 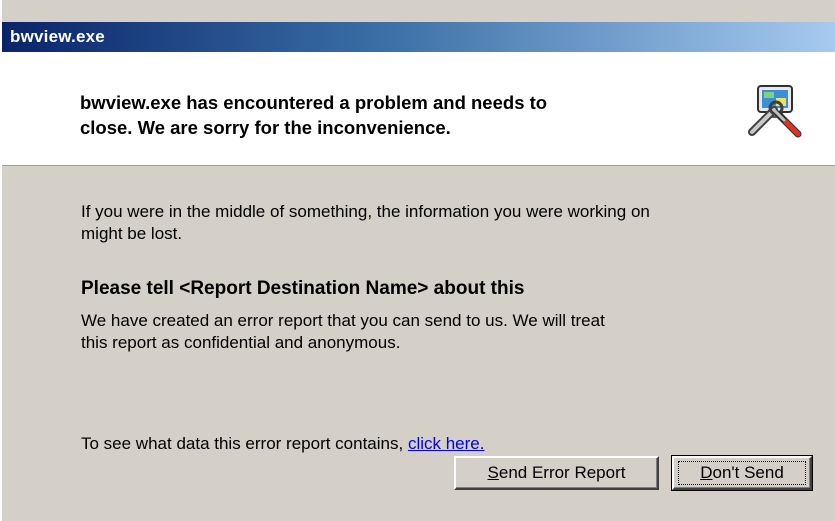 What do you see at coordinates (562, 472) in the screenshot?
I see `send-button-label: end Error Report` at bounding box center [562, 472].